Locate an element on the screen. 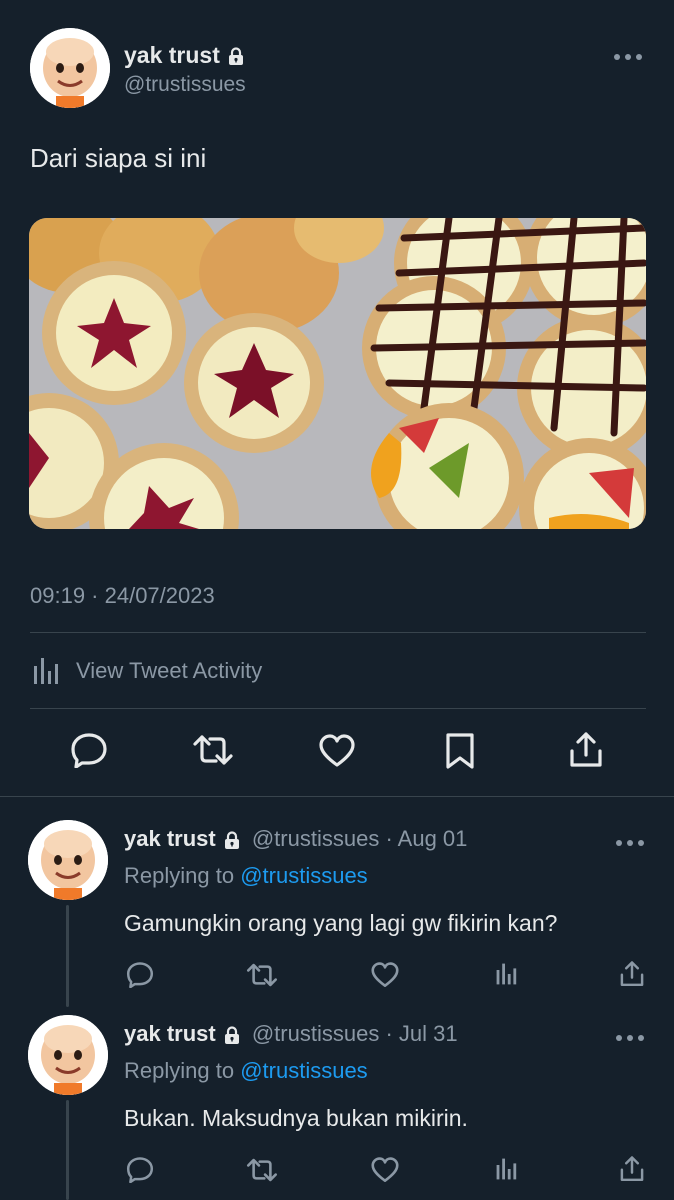  tweet-text: Dari siapa si ini is located at coordinates (118, 158).